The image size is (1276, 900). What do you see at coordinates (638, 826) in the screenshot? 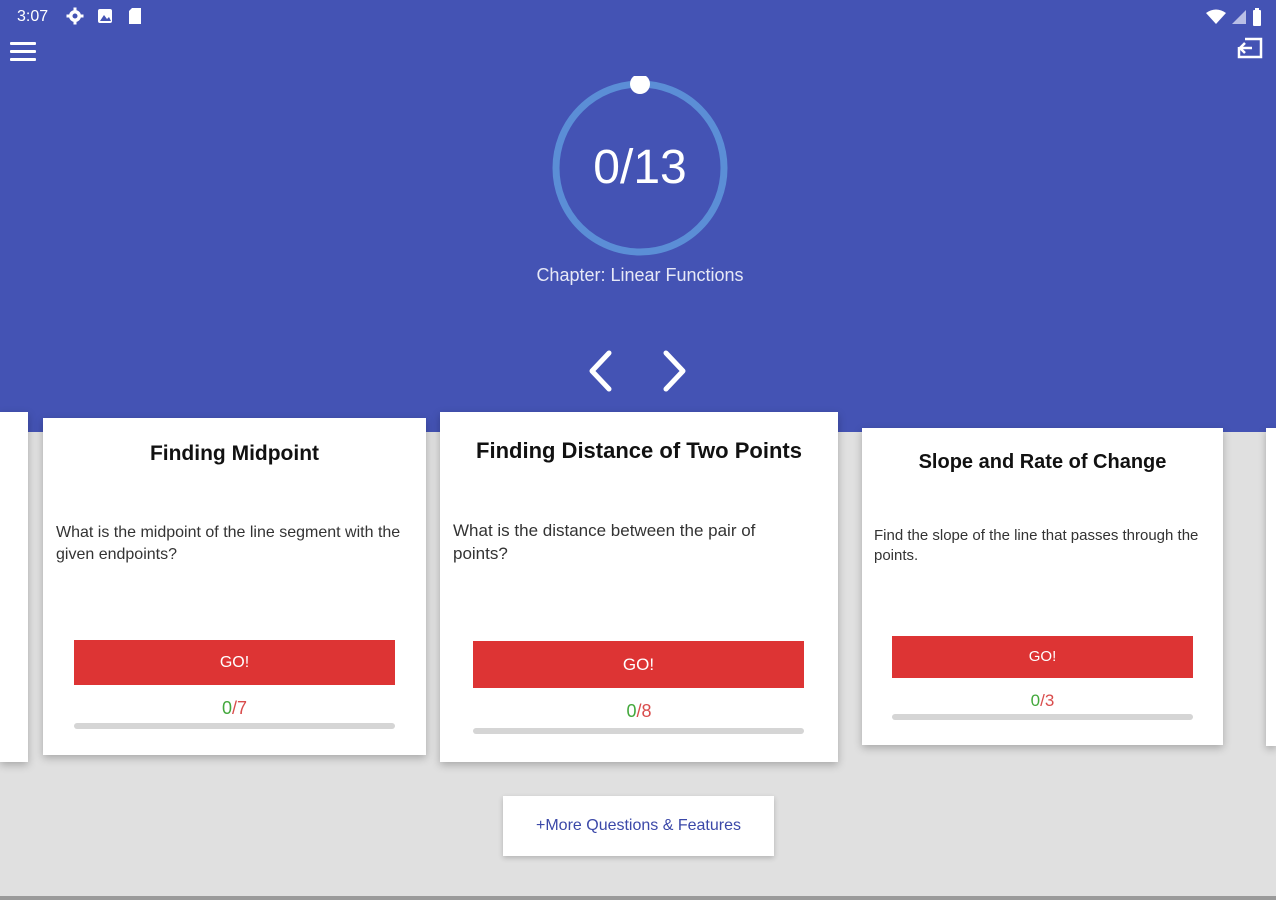
I see `more-questions-button: +More Questions & Features` at bounding box center [638, 826].